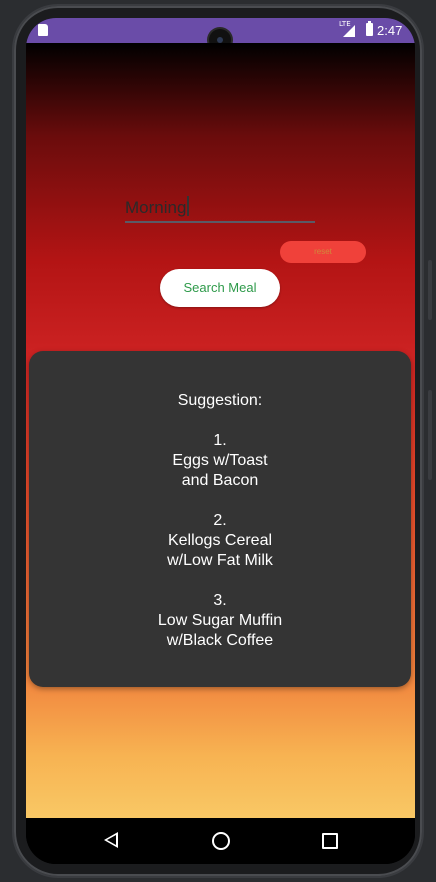 This screenshot has height=882, width=436. What do you see at coordinates (111, 840) in the screenshot?
I see `back-icon` at bounding box center [111, 840].